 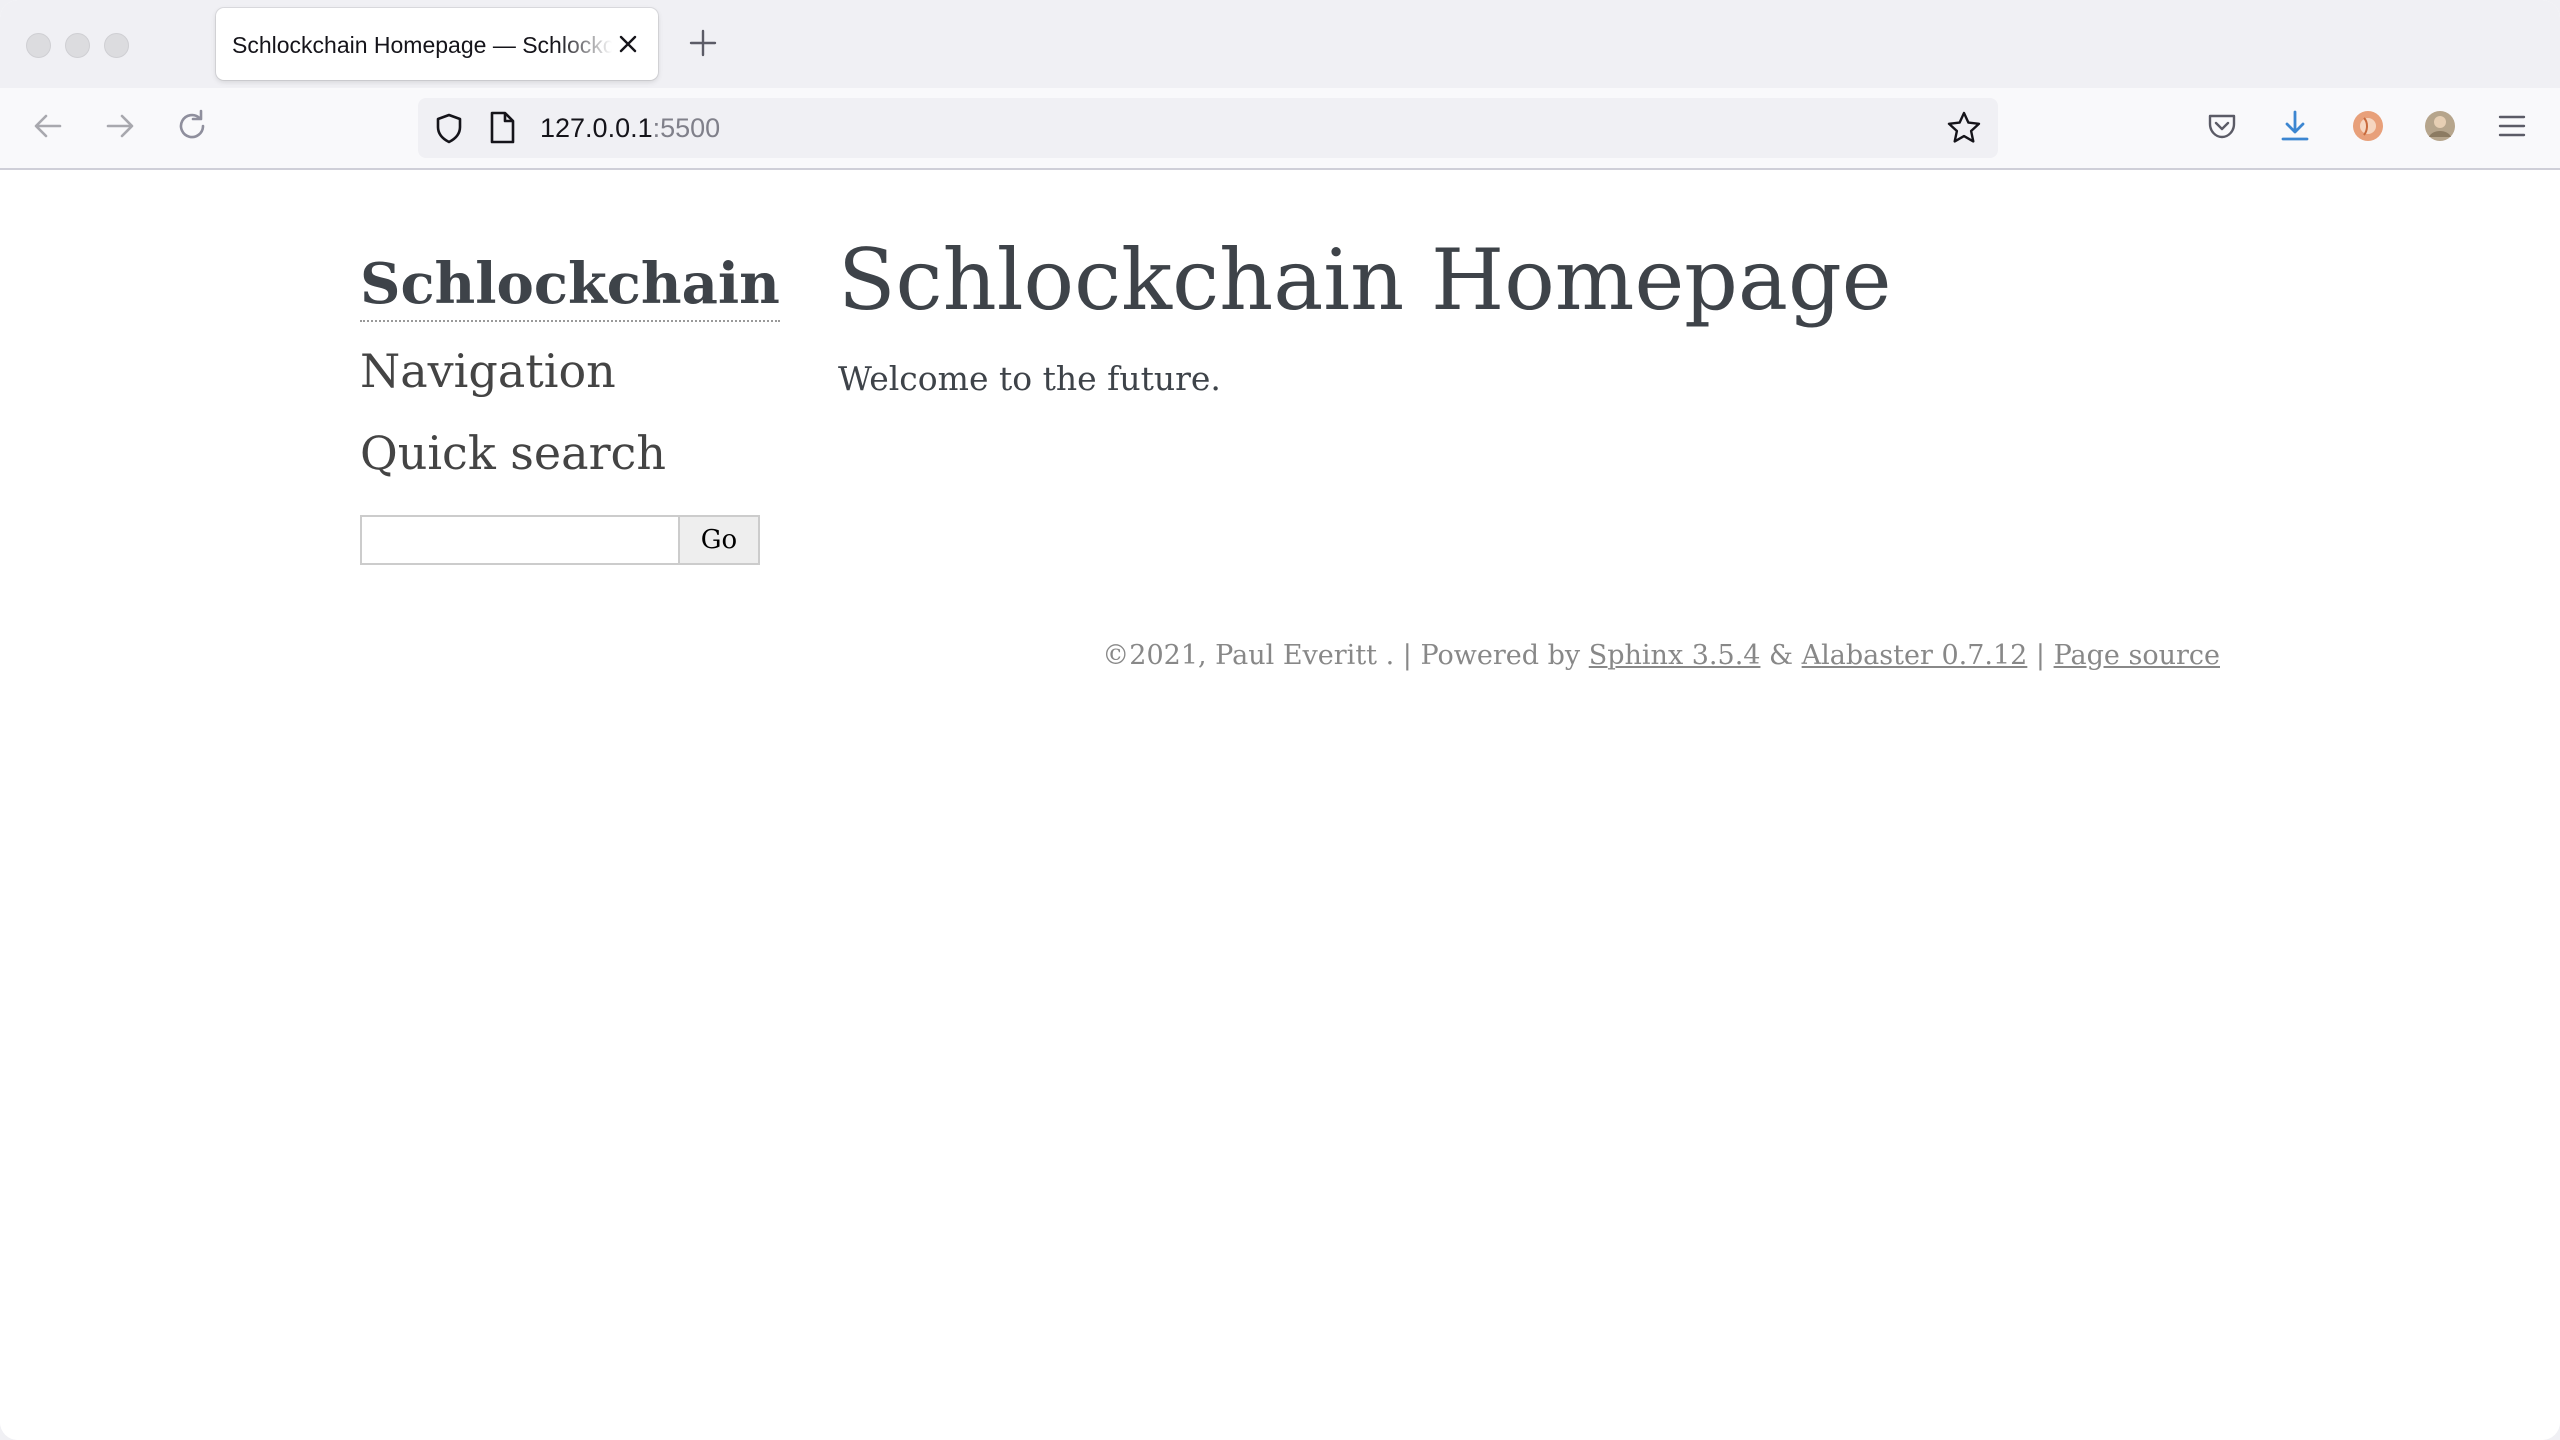 I want to click on url-bar: 127.0.0.1:5500, so click(x=1208, y=128).